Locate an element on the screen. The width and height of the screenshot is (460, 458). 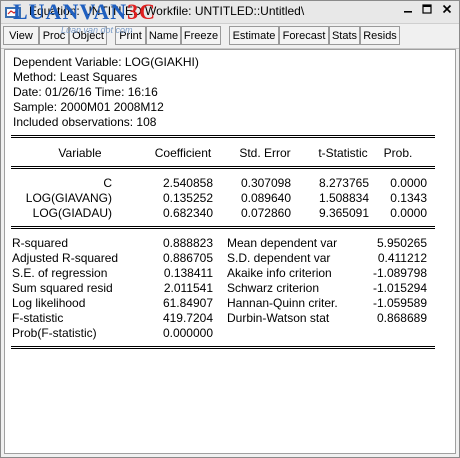
stats-button: Stats is located at coordinates (344, 35).